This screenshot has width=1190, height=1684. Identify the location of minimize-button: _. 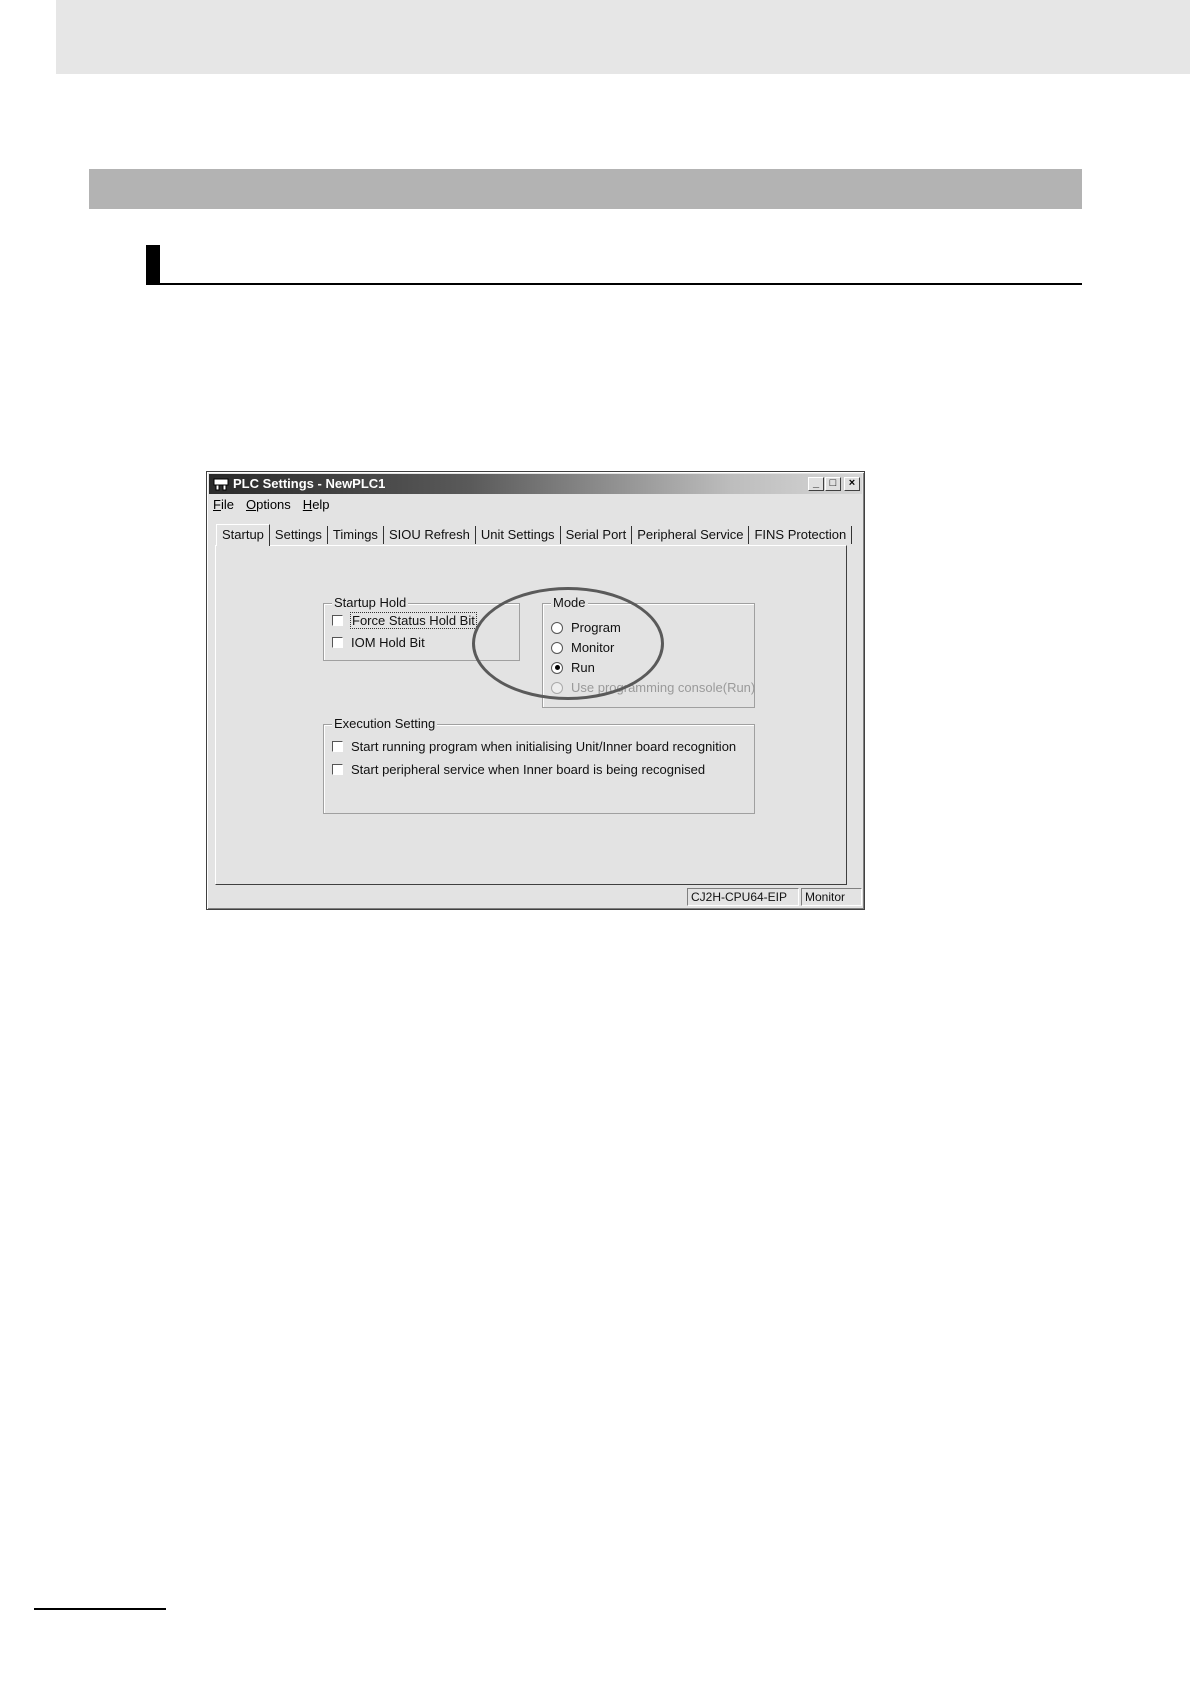
(816, 484).